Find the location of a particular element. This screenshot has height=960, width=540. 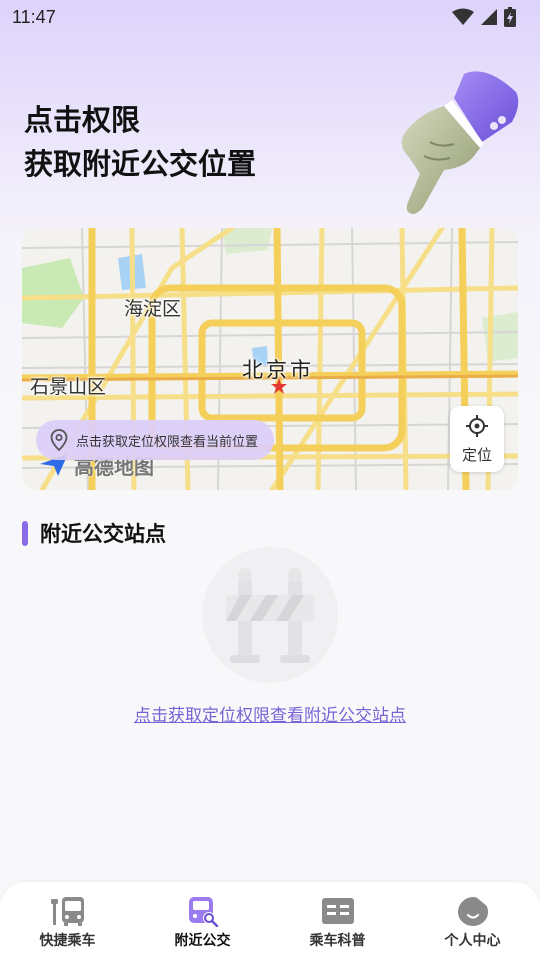

location-permission-prompt: 点击获取定位权限查看当前位置 is located at coordinates (155, 440).